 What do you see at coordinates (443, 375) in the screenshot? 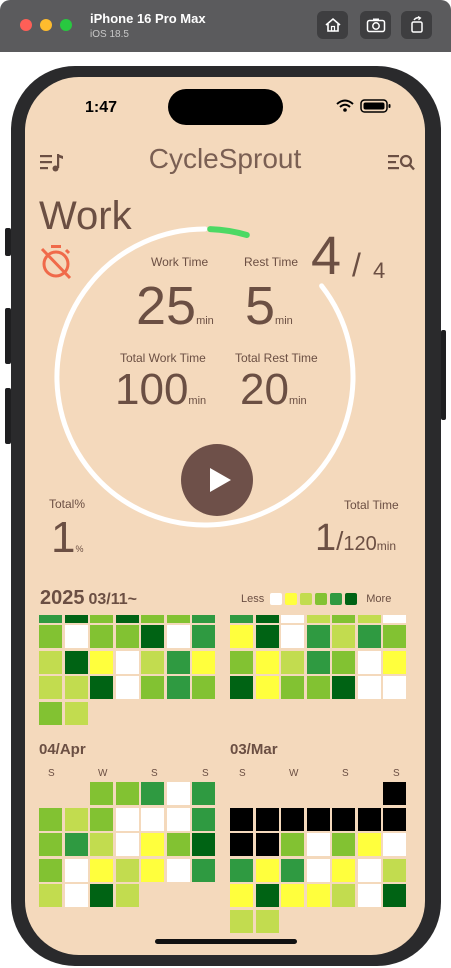
I see `power-button` at bounding box center [443, 375].